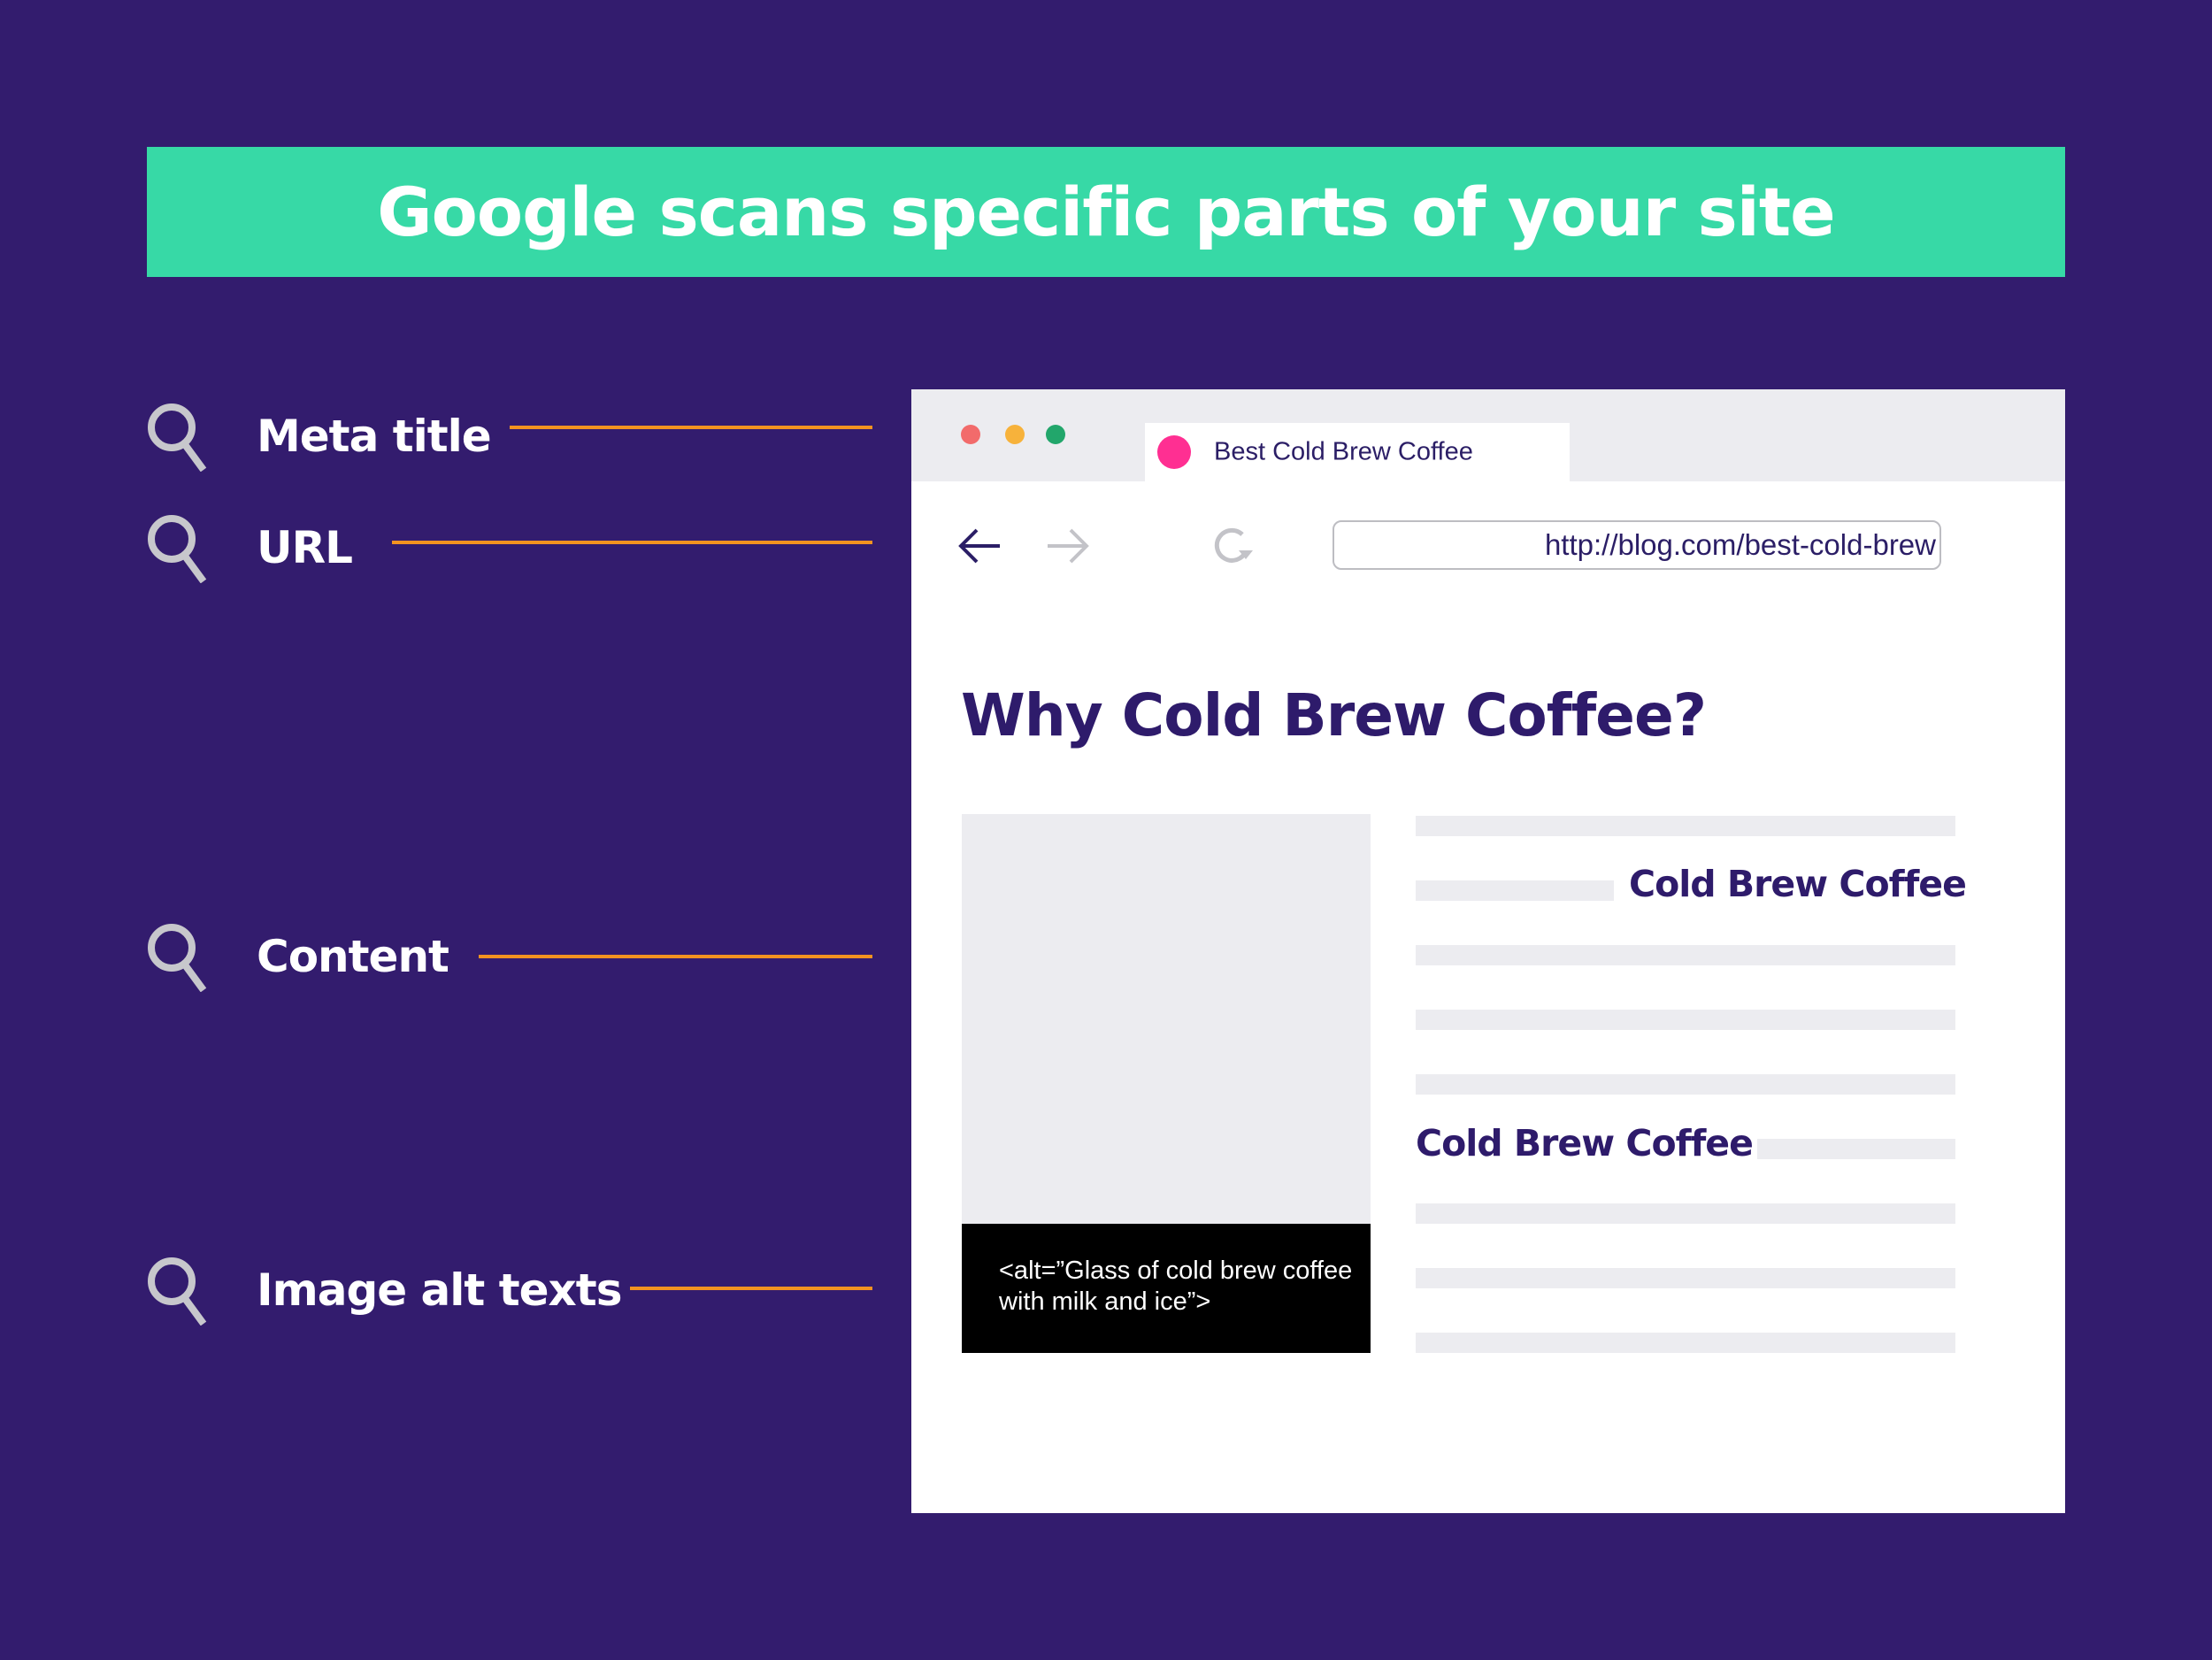  What do you see at coordinates (440, 1290) in the screenshot?
I see `label-text: Image alt texts` at bounding box center [440, 1290].